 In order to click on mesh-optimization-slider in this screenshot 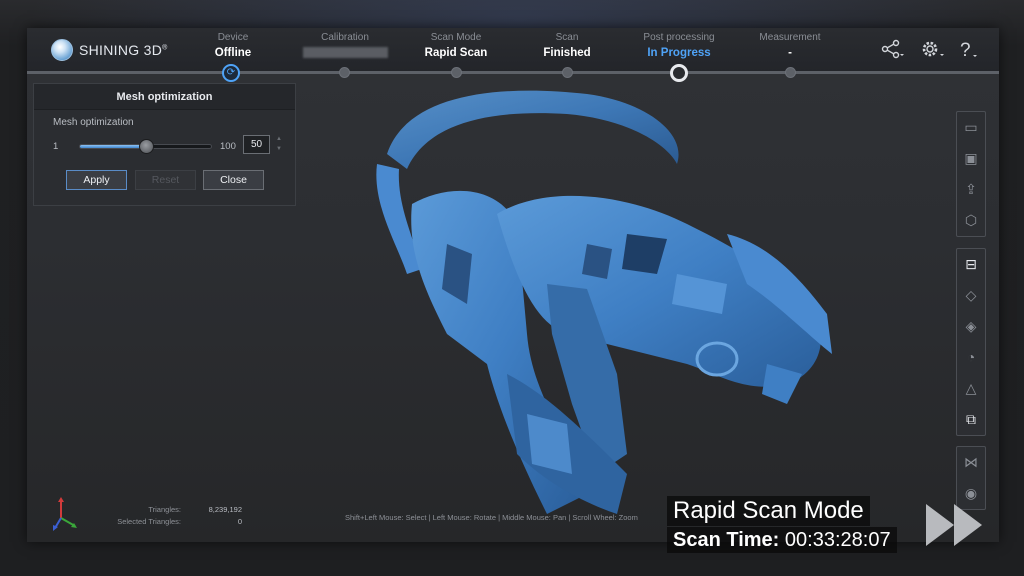, I will do `click(145, 146)`.